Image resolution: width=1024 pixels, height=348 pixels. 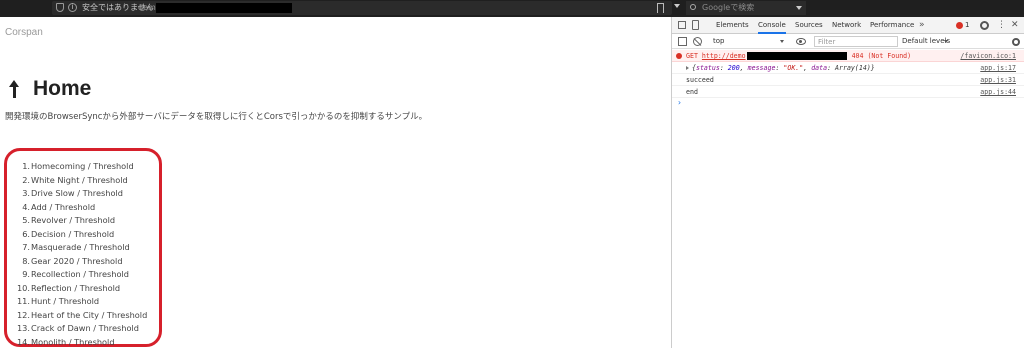 What do you see at coordinates (26, 193) in the screenshot?
I see `list-item-number: 3.` at bounding box center [26, 193].